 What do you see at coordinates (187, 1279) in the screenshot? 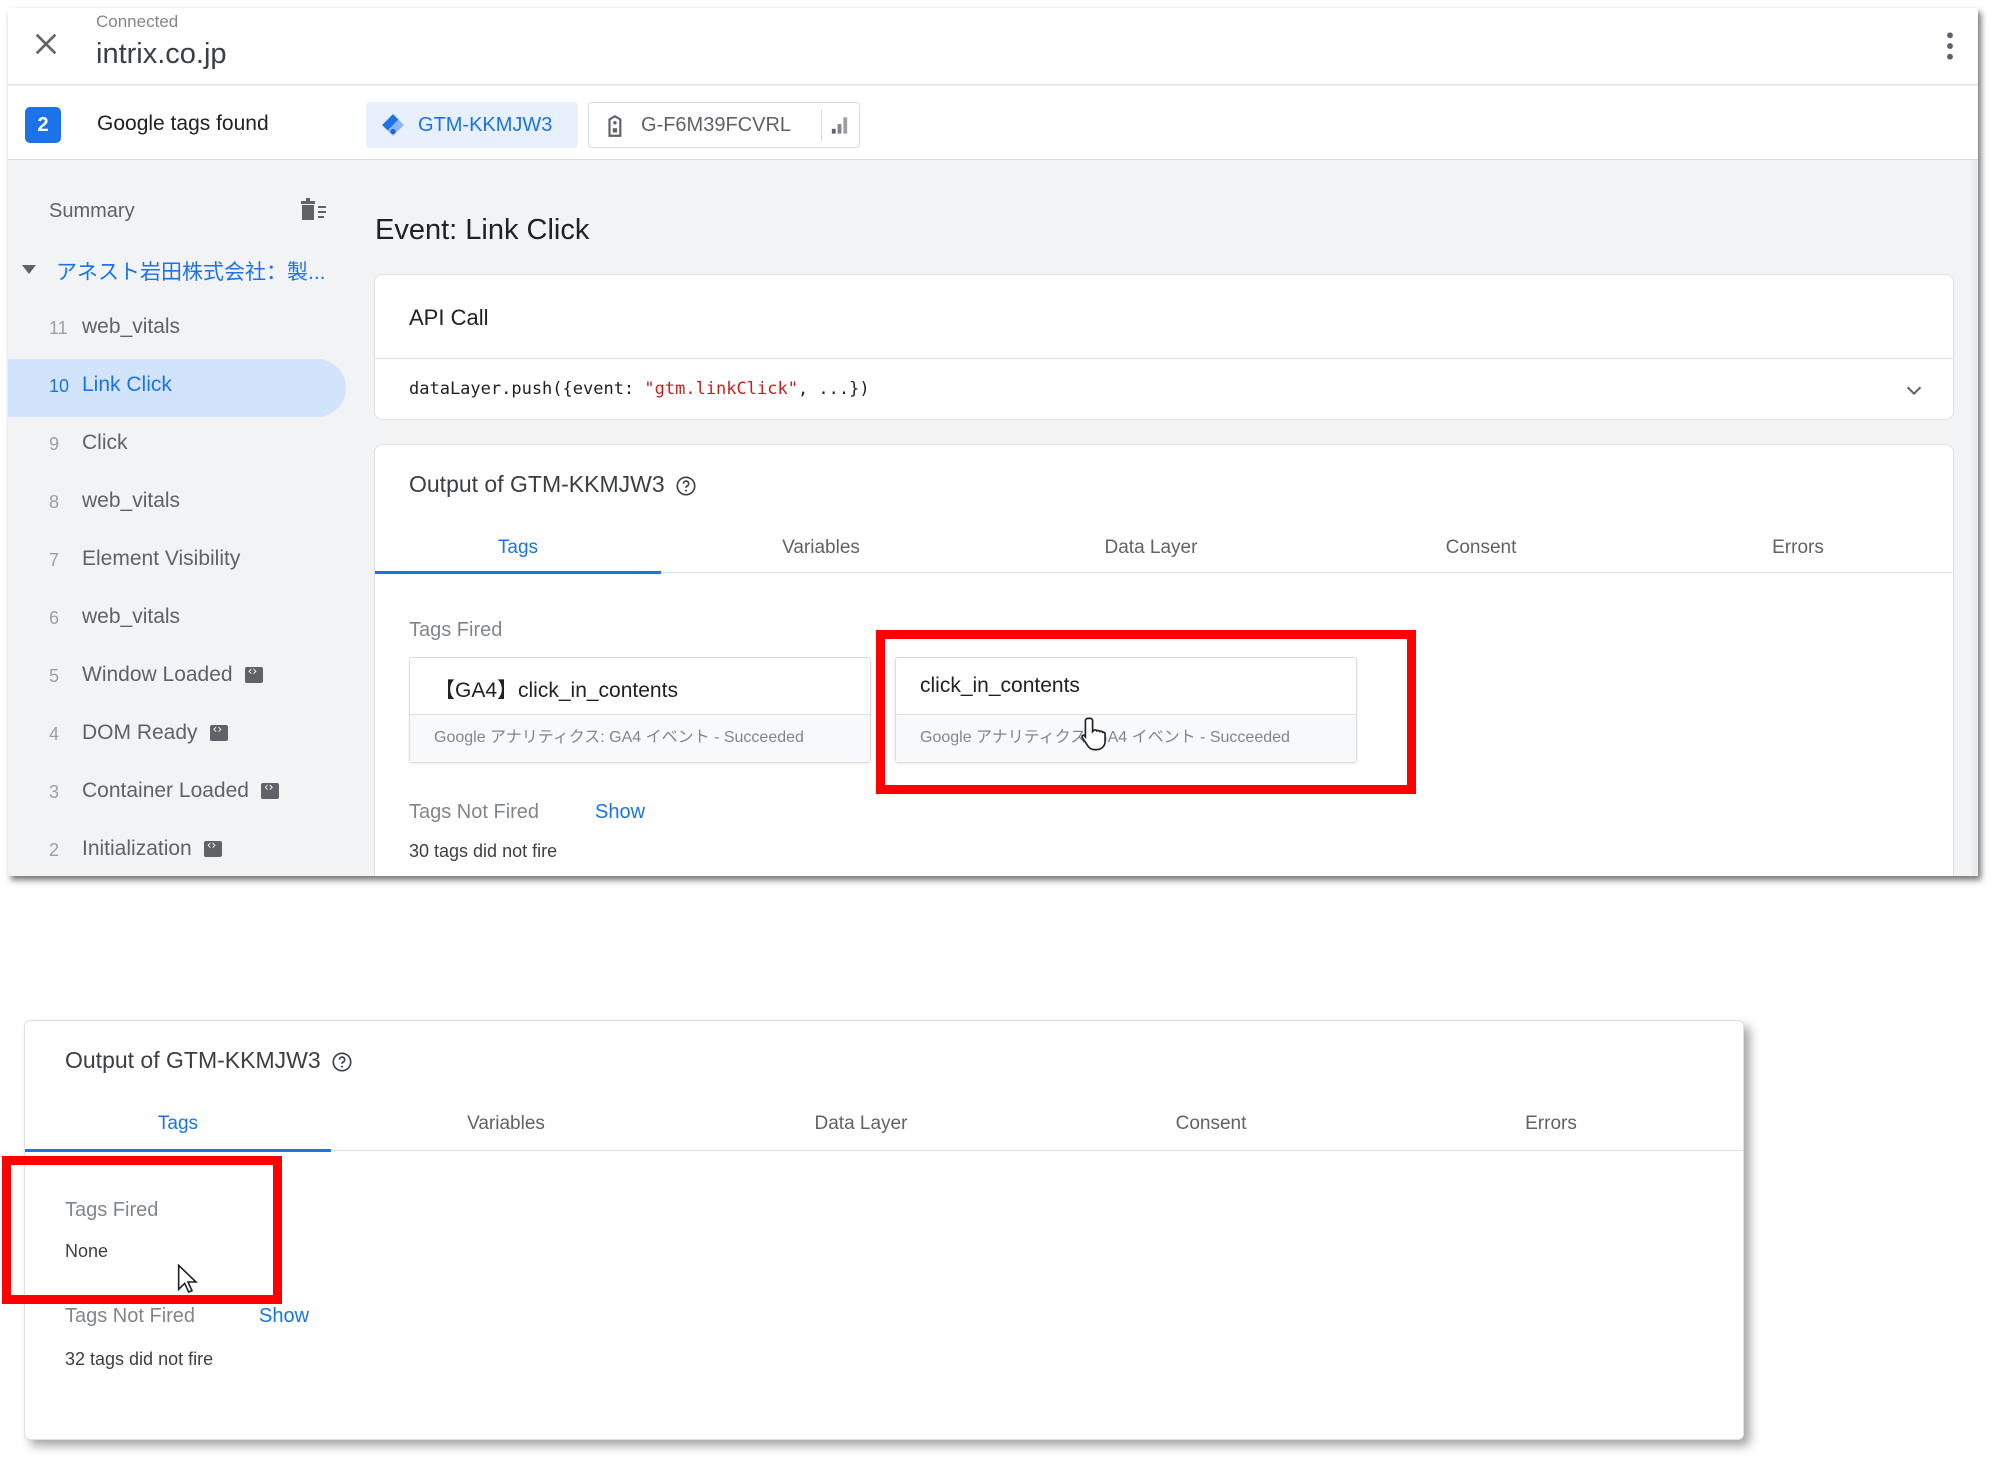
I see `arrow-cursor-icon` at bounding box center [187, 1279].